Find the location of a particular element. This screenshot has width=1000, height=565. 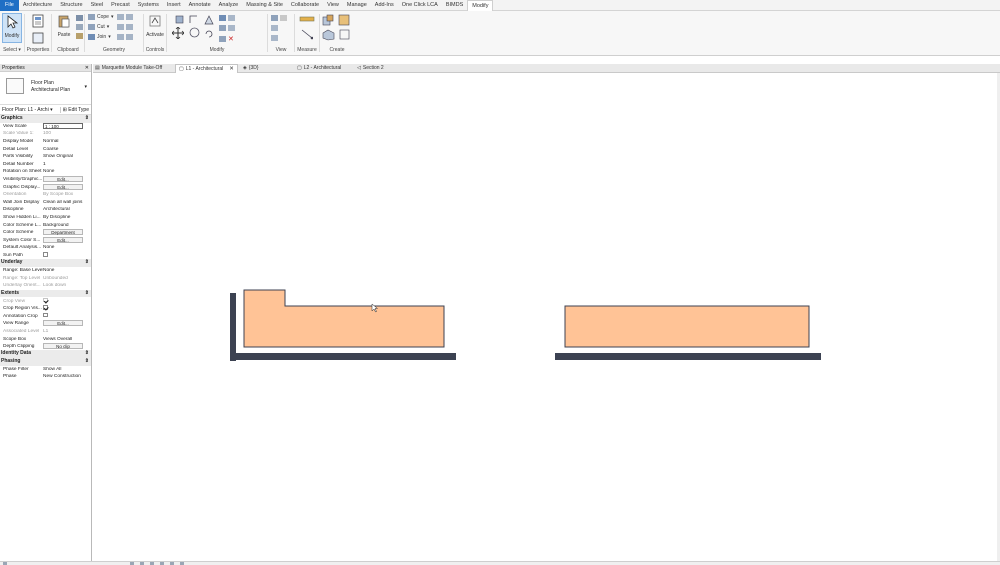

property-value: Architectural is located at coordinates (67, 209).